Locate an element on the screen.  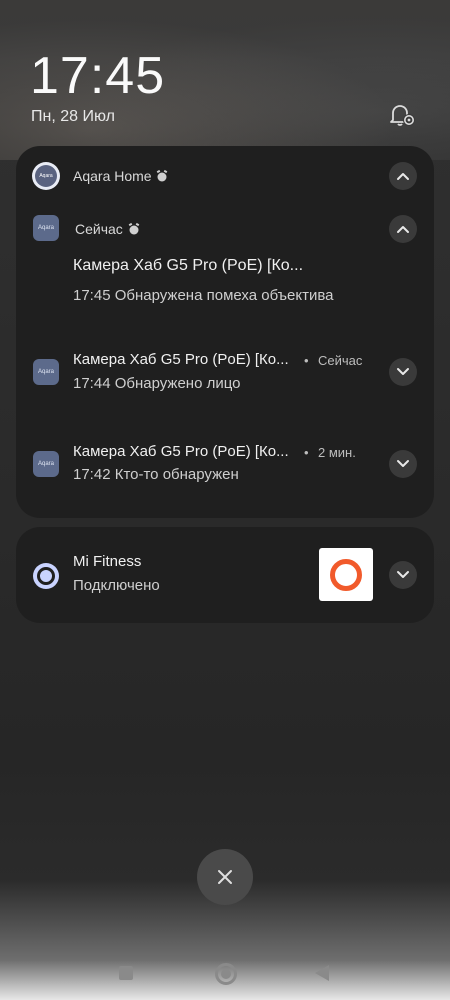
mi-fitness-app-name: Mi Fitness is located at coordinates (107, 561).